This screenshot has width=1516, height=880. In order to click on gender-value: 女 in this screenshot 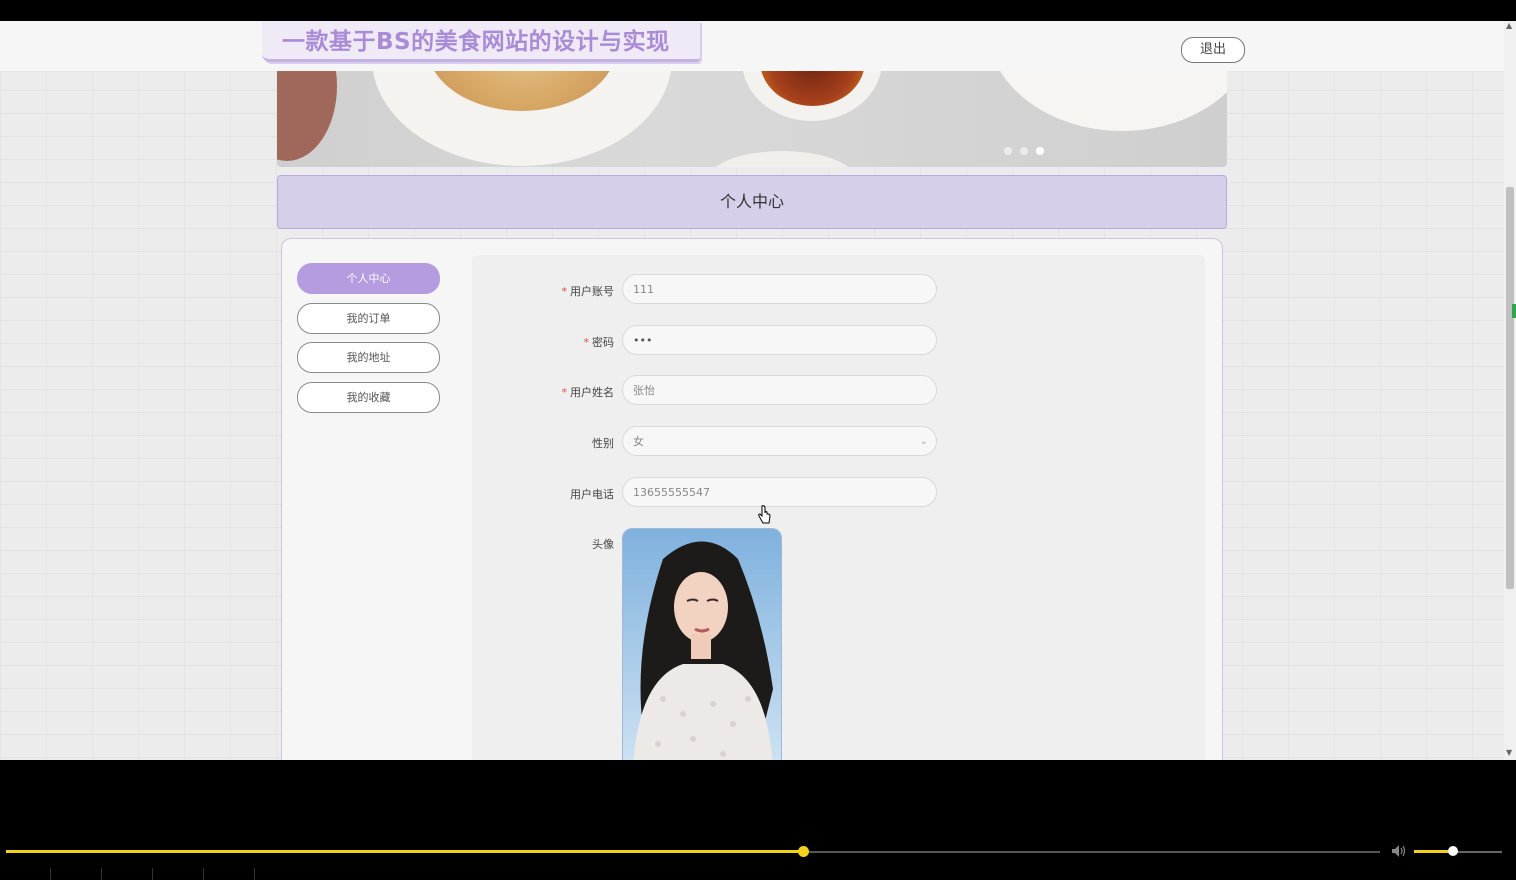, I will do `click(638, 441)`.